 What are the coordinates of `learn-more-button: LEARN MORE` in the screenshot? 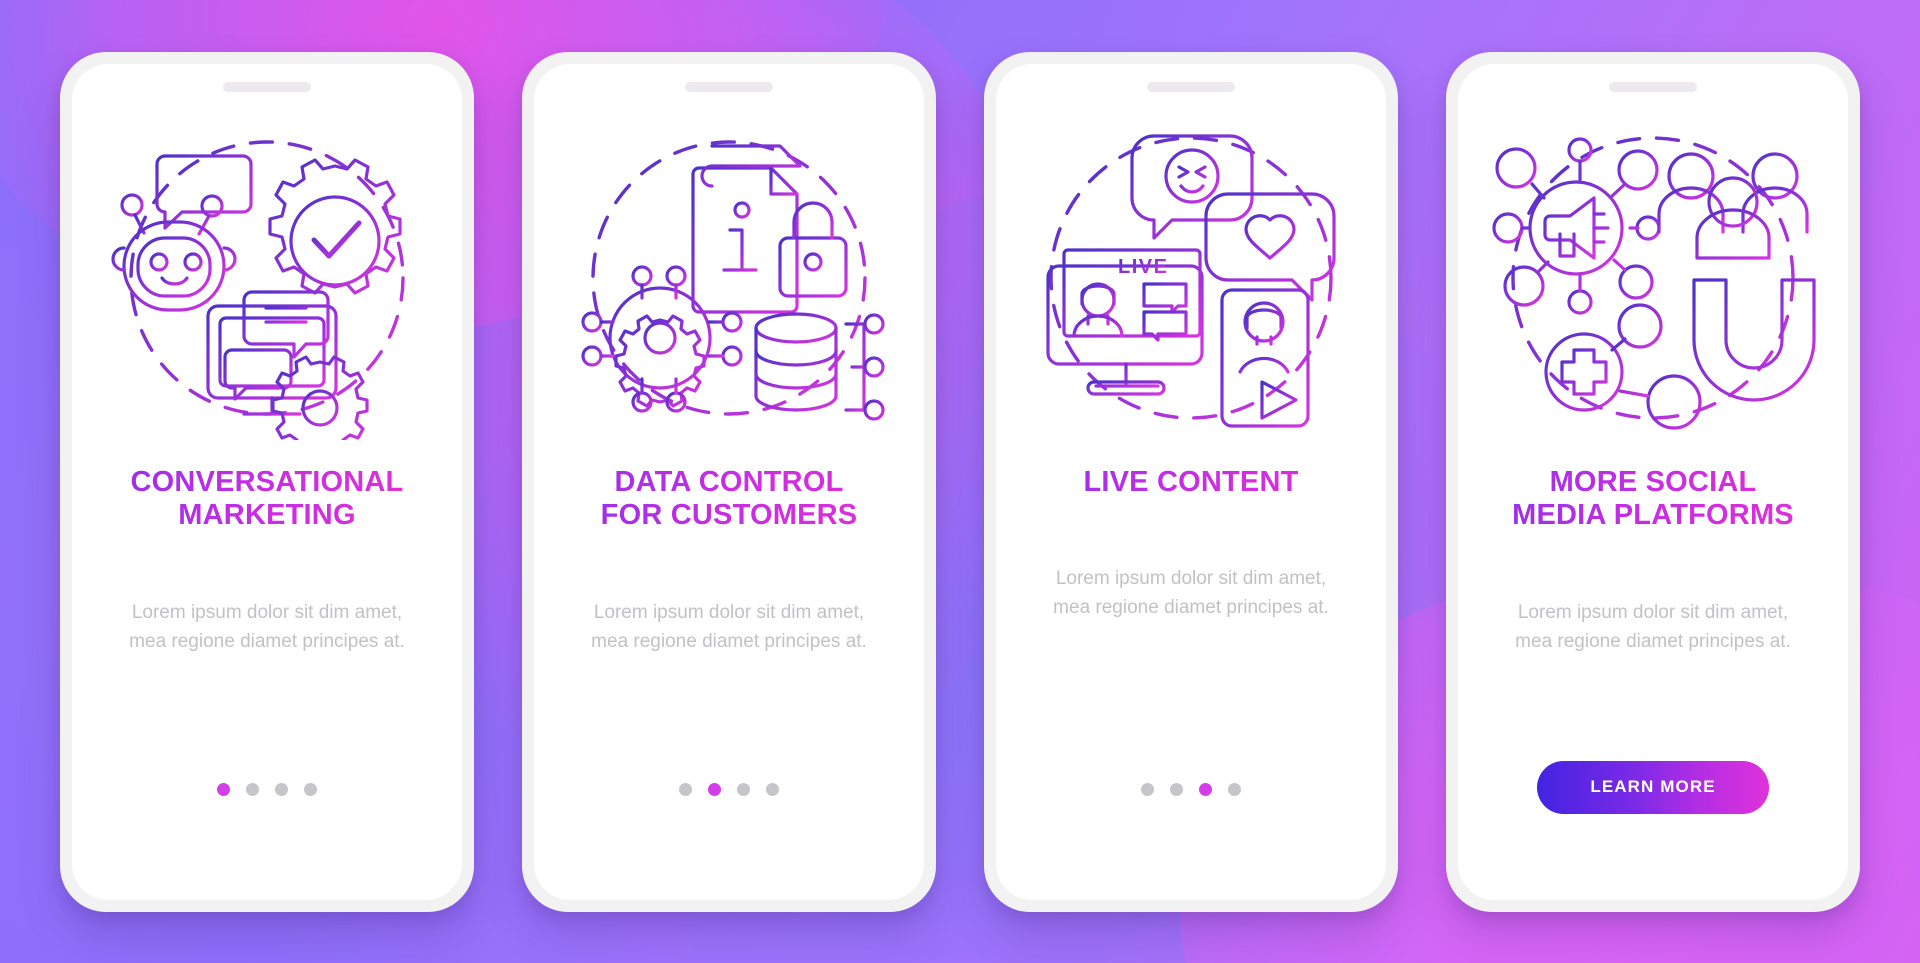 It's located at (1653, 787).